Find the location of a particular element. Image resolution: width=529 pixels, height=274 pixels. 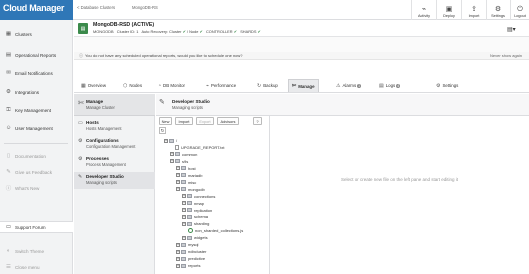

new-file-button: New is located at coordinates (165, 121).